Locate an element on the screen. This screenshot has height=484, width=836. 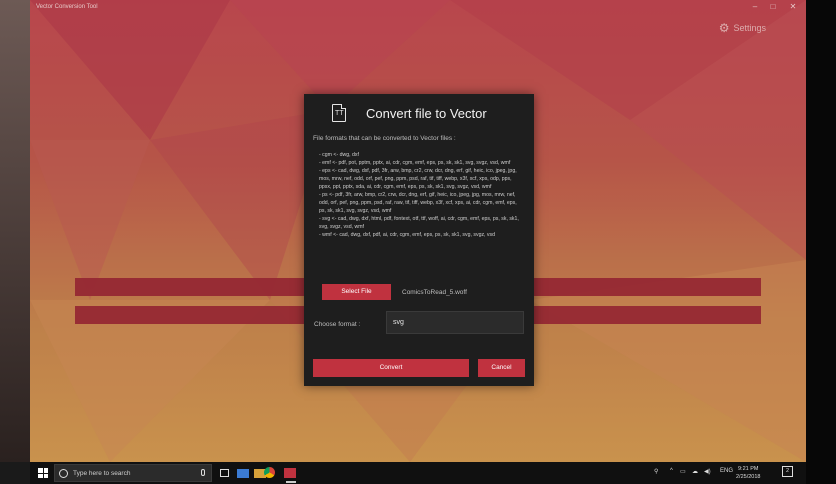
convert-button: Convert is located at coordinates (391, 368).